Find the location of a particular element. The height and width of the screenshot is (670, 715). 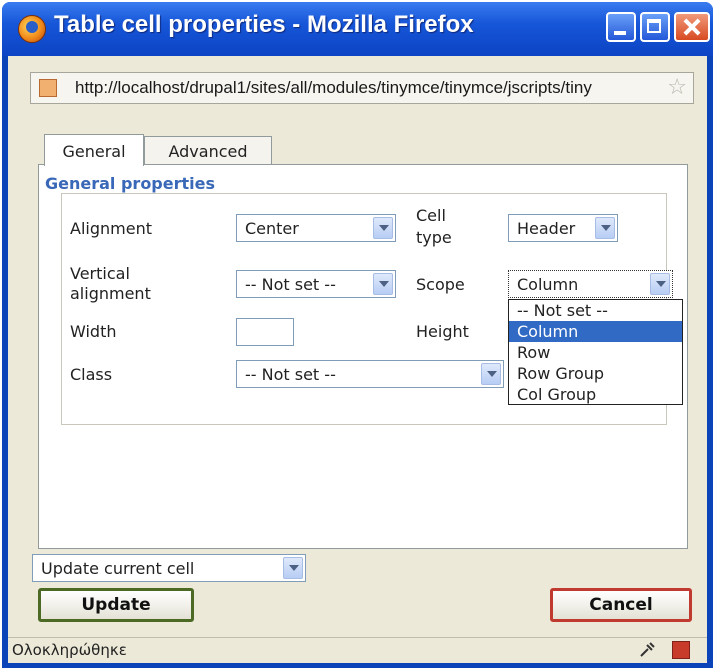

scope-select: Column is located at coordinates (590, 284).